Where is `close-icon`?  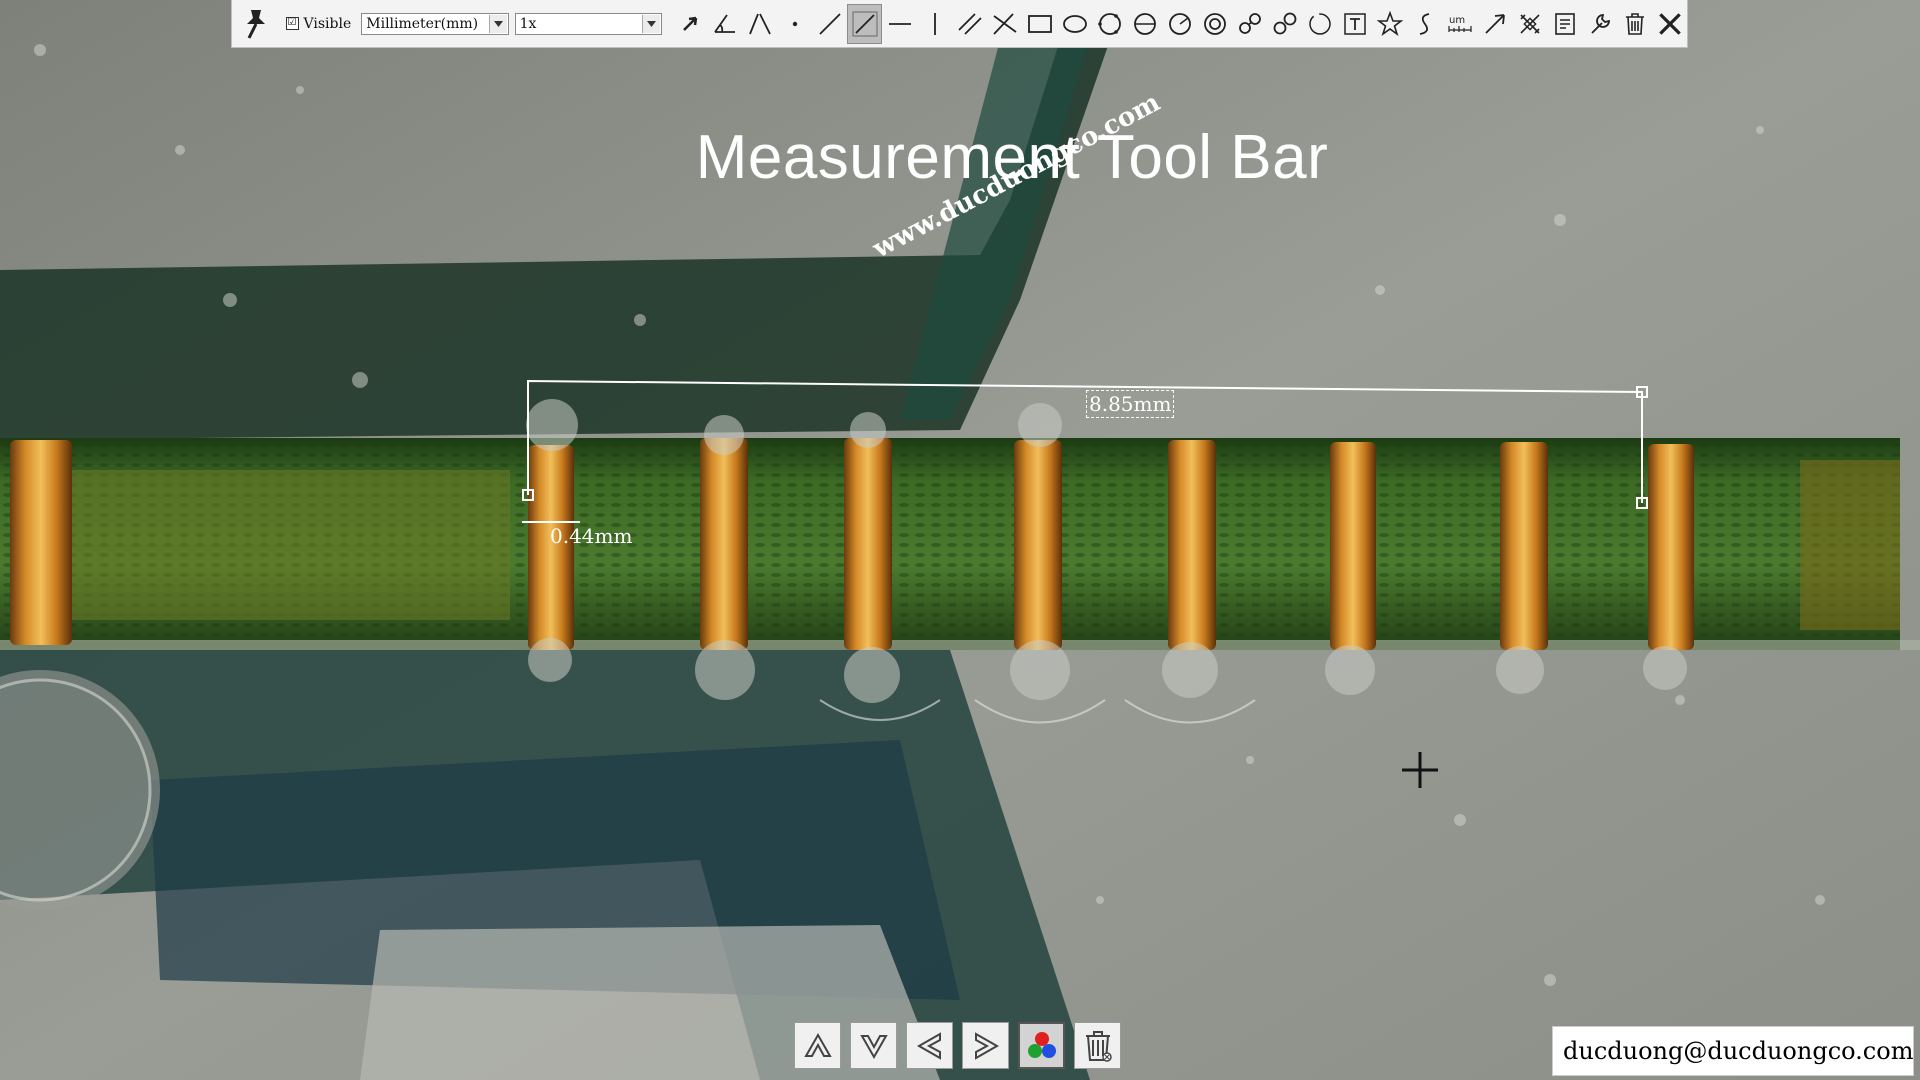
close-icon is located at coordinates (1669, 23).